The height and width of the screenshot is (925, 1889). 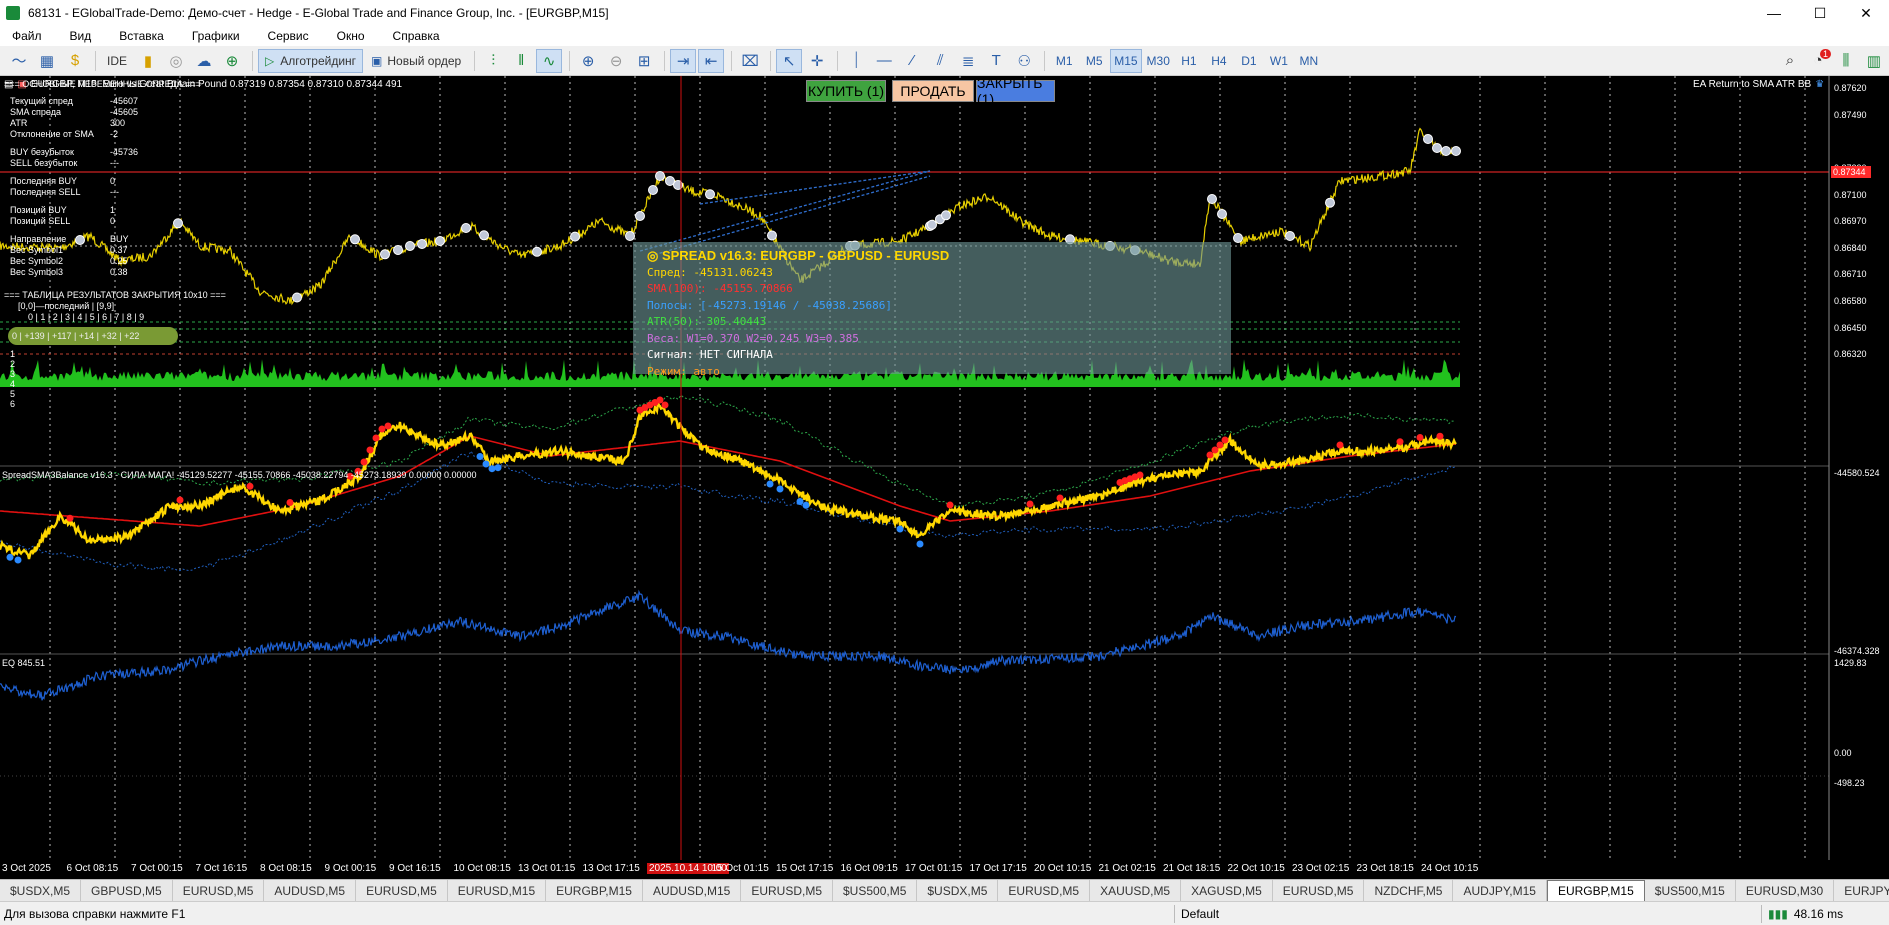 What do you see at coordinates (692, 890) in the screenshot?
I see `chart-tab: AUDUSD,M15` at bounding box center [692, 890].